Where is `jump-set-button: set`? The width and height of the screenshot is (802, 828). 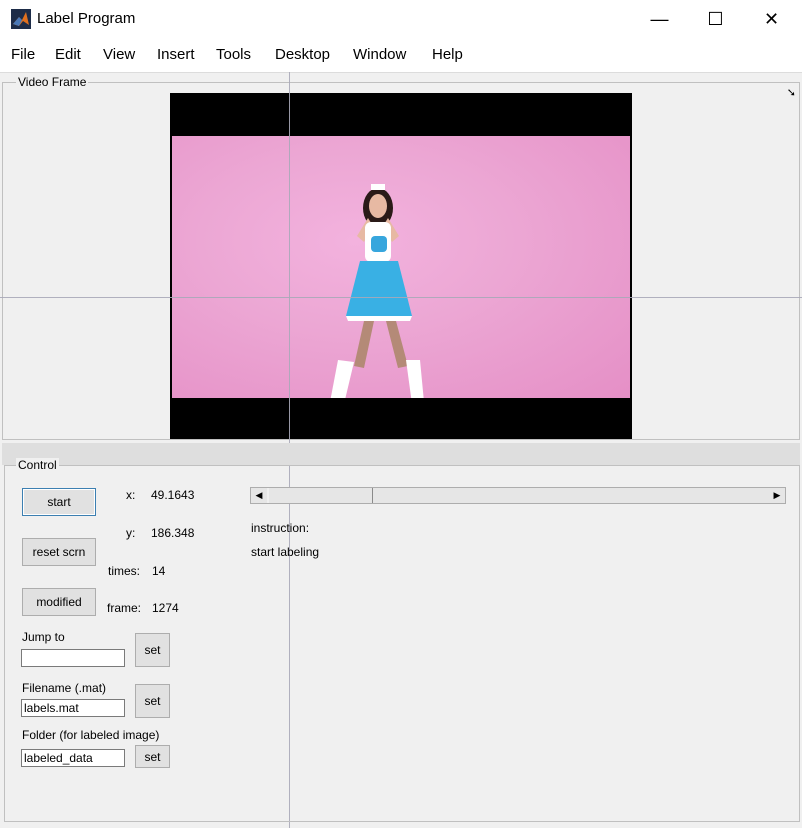 jump-set-button: set is located at coordinates (152, 650).